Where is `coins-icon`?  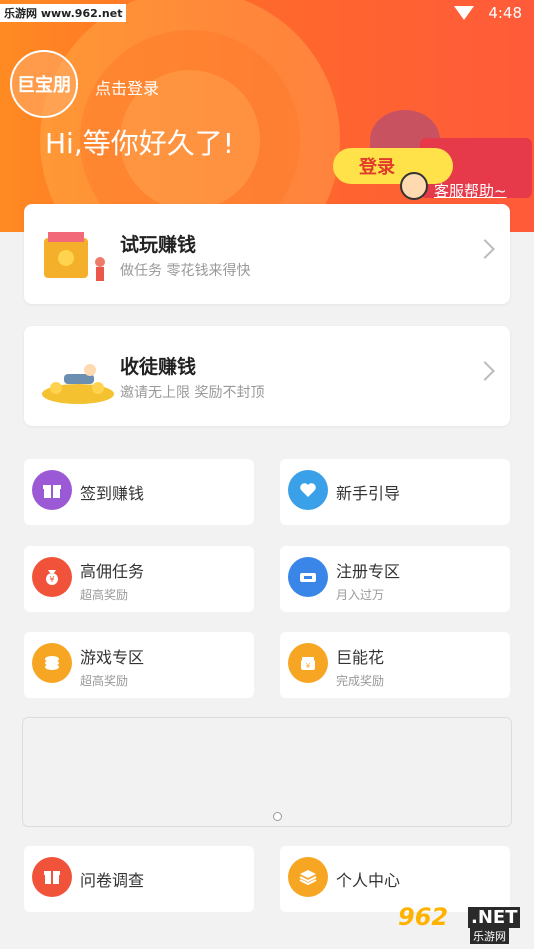
coins-icon is located at coordinates (52, 663).